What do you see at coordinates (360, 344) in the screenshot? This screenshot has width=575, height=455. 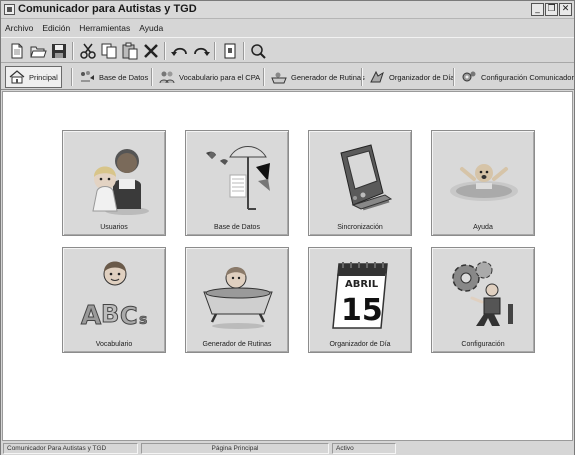 I see `tile-organizador-dia-label: Organizador de Día` at bounding box center [360, 344].